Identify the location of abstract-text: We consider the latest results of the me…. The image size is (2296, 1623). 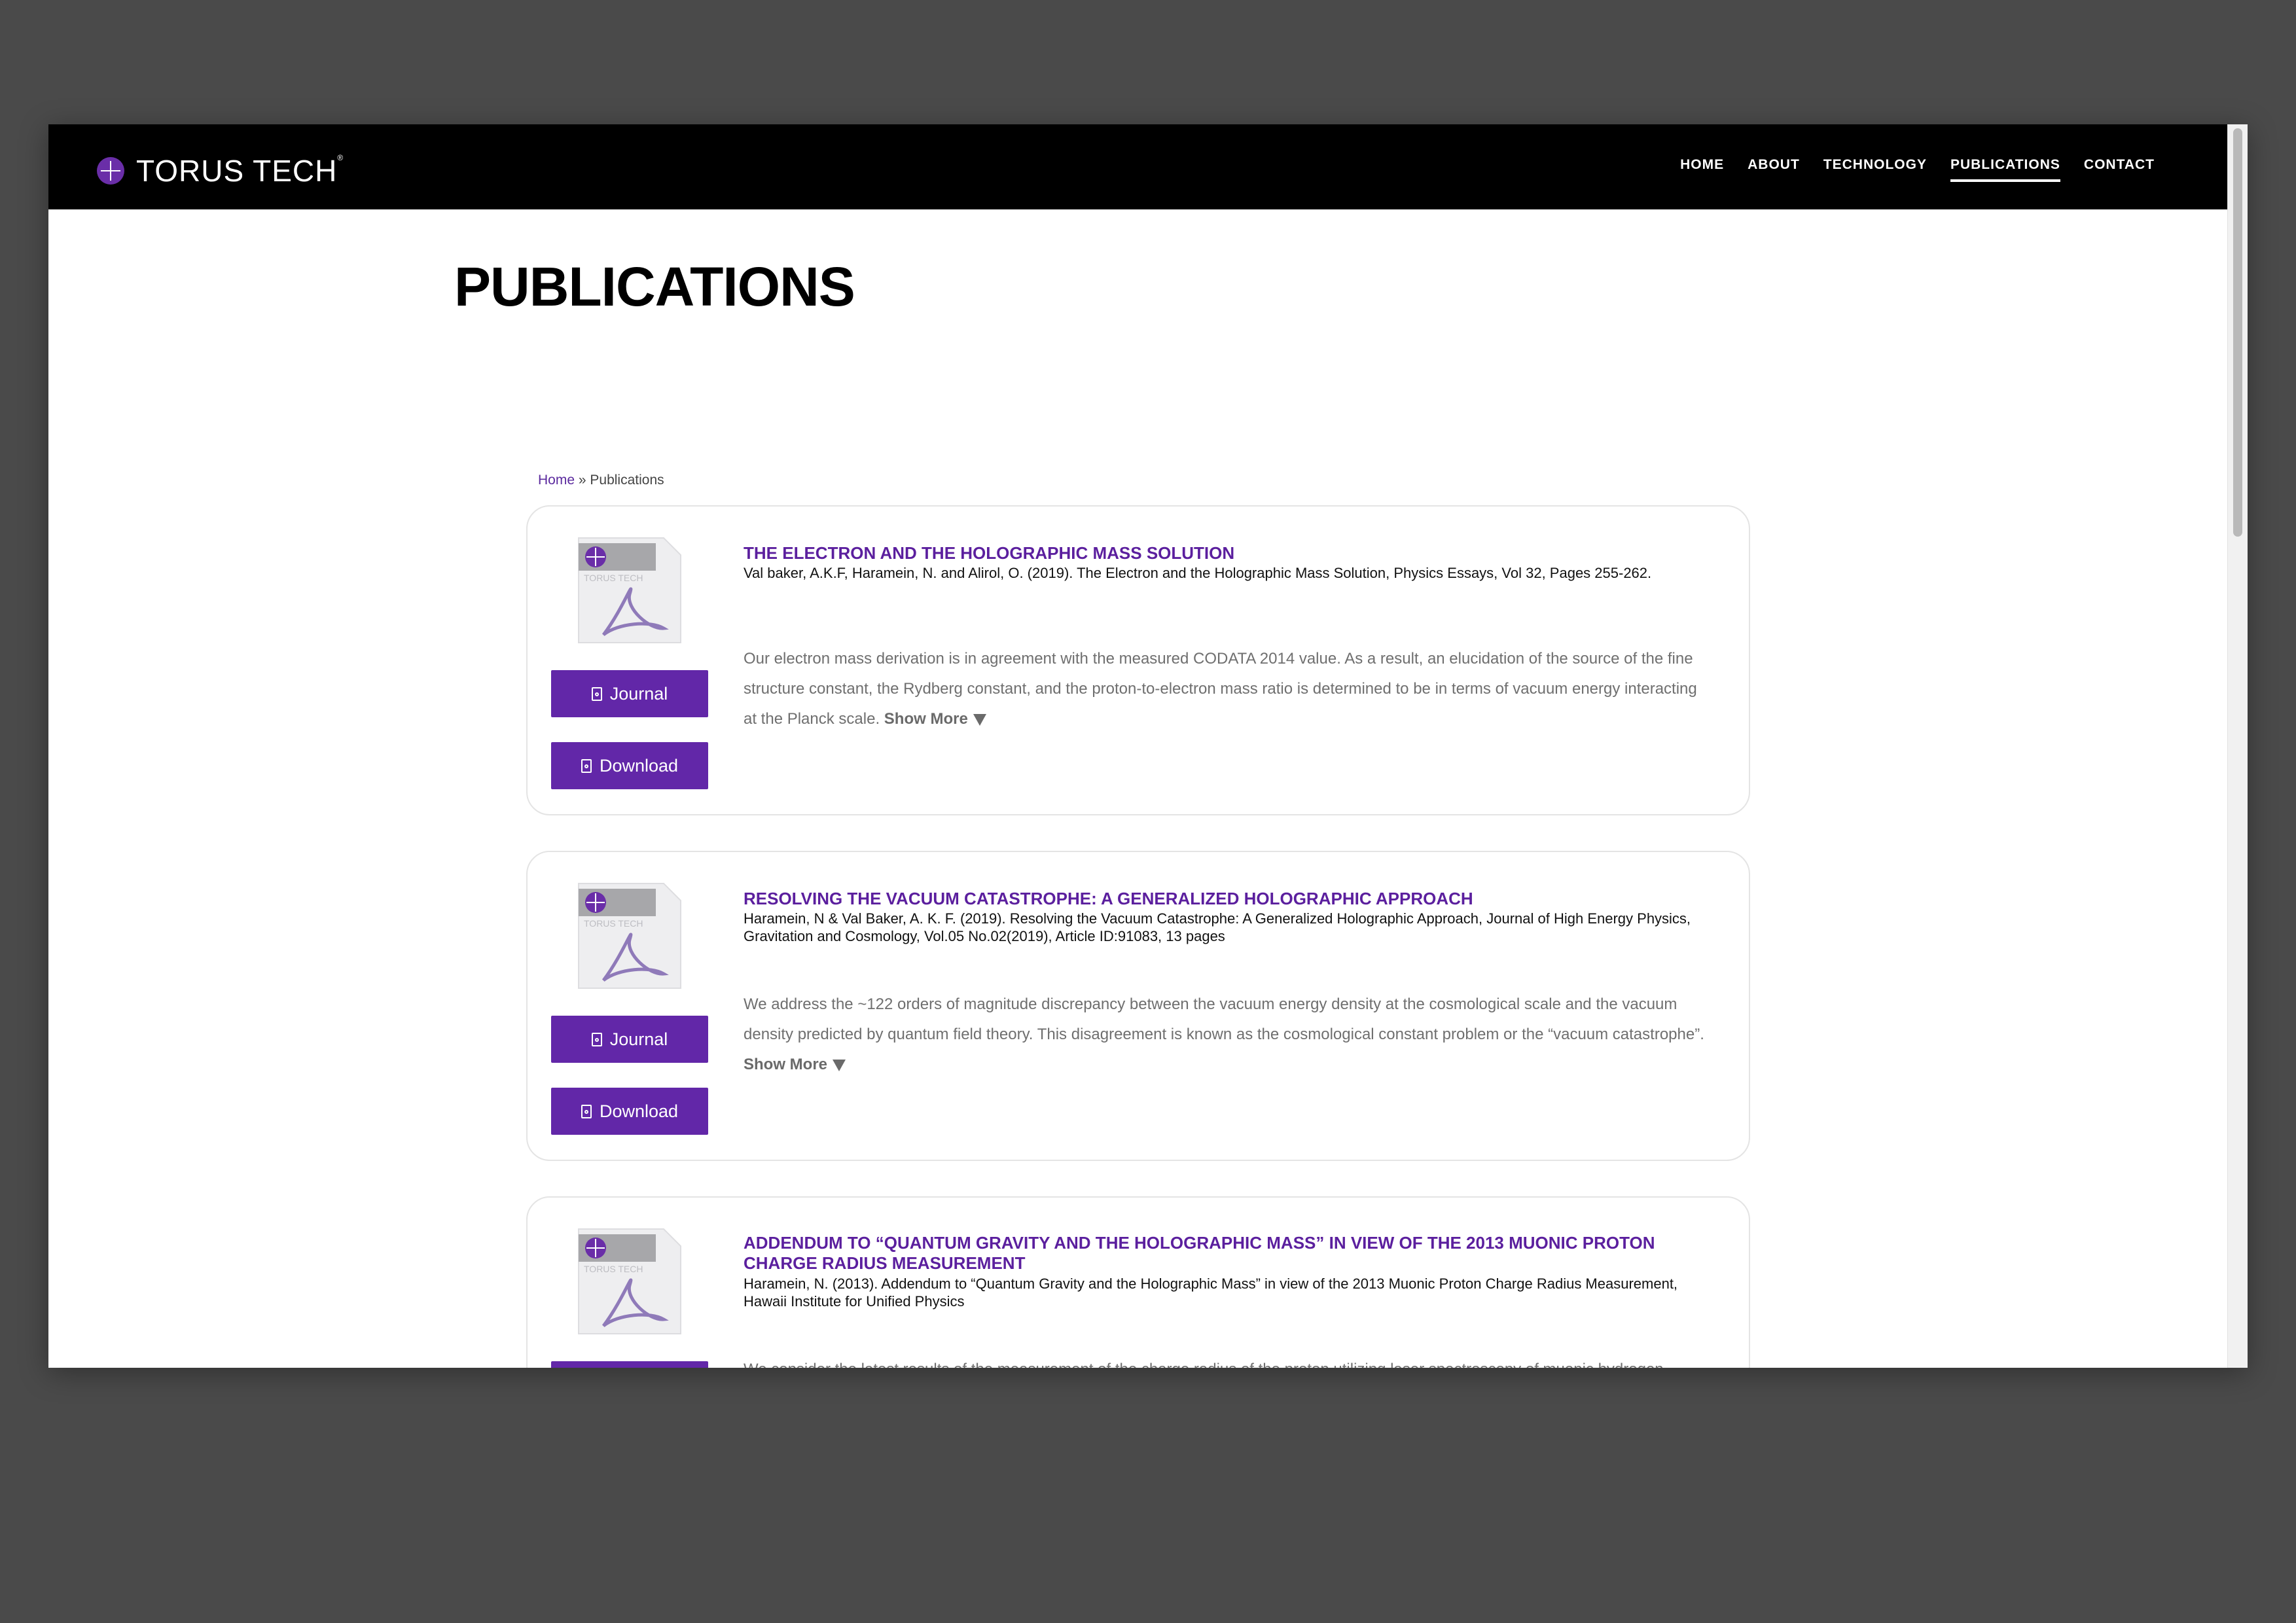
(1211, 1364).